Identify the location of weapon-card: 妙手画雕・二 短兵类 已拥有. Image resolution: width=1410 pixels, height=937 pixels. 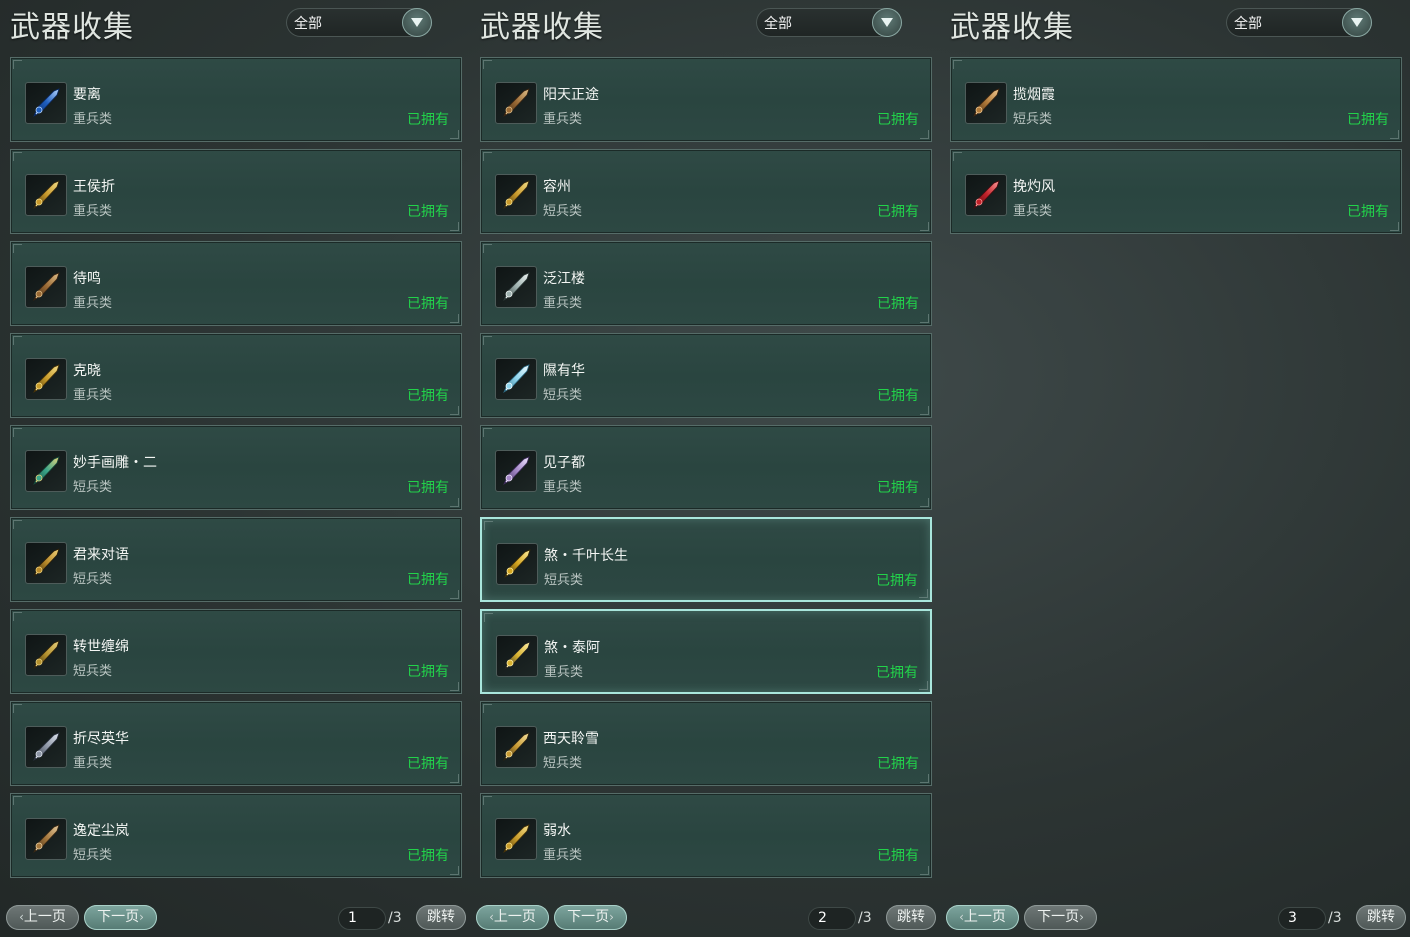
(236, 467).